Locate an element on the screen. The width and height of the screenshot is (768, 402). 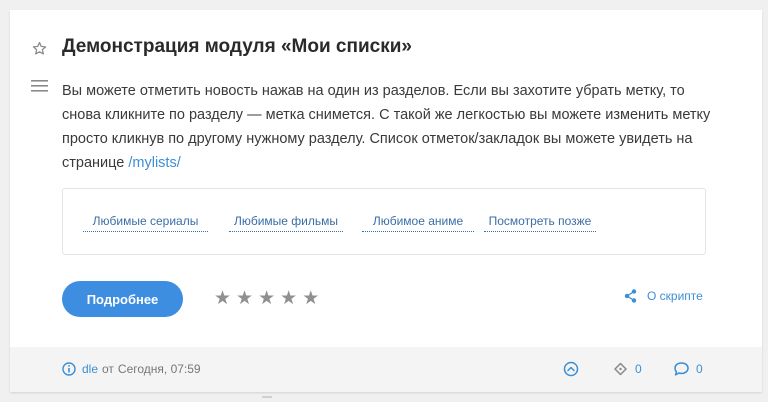
info-icon is located at coordinates (69, 369).